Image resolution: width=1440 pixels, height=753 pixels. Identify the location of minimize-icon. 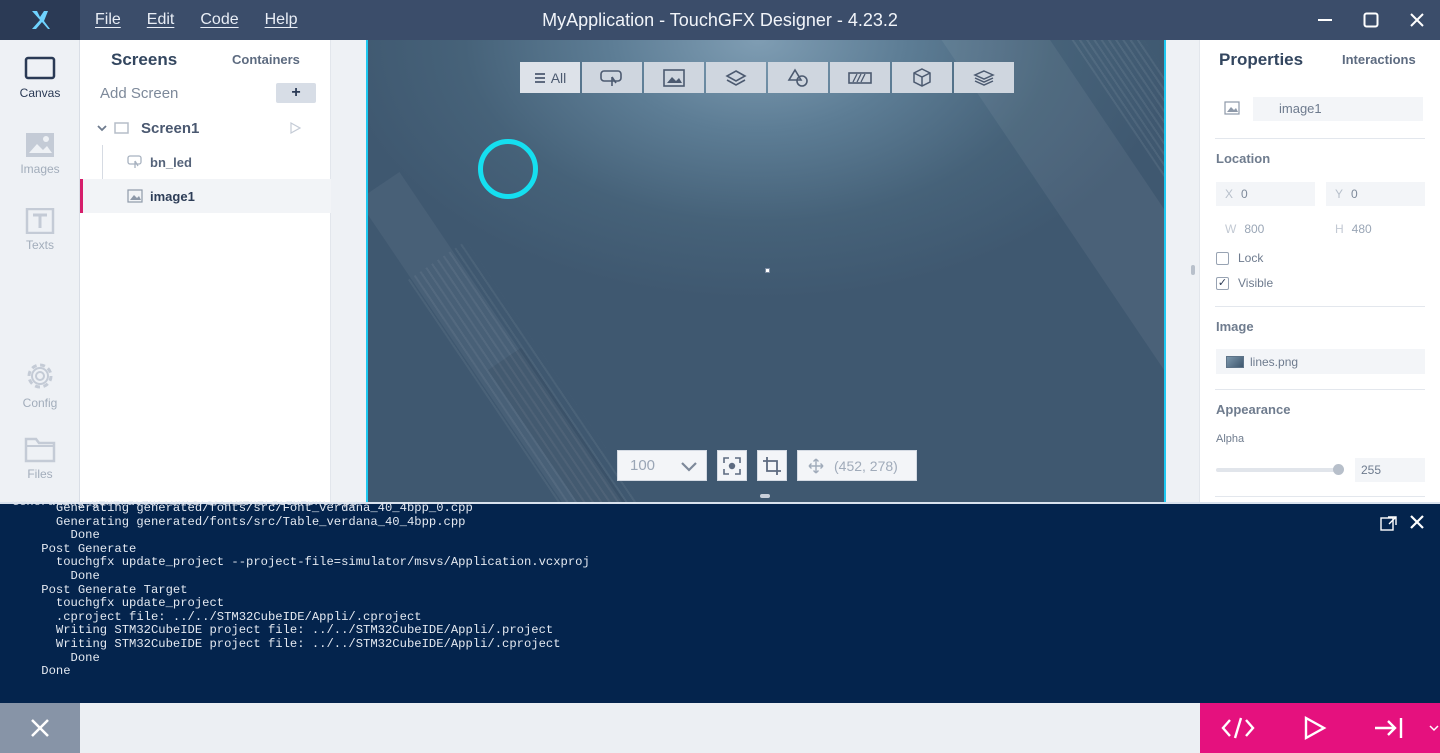
(1325, 20).